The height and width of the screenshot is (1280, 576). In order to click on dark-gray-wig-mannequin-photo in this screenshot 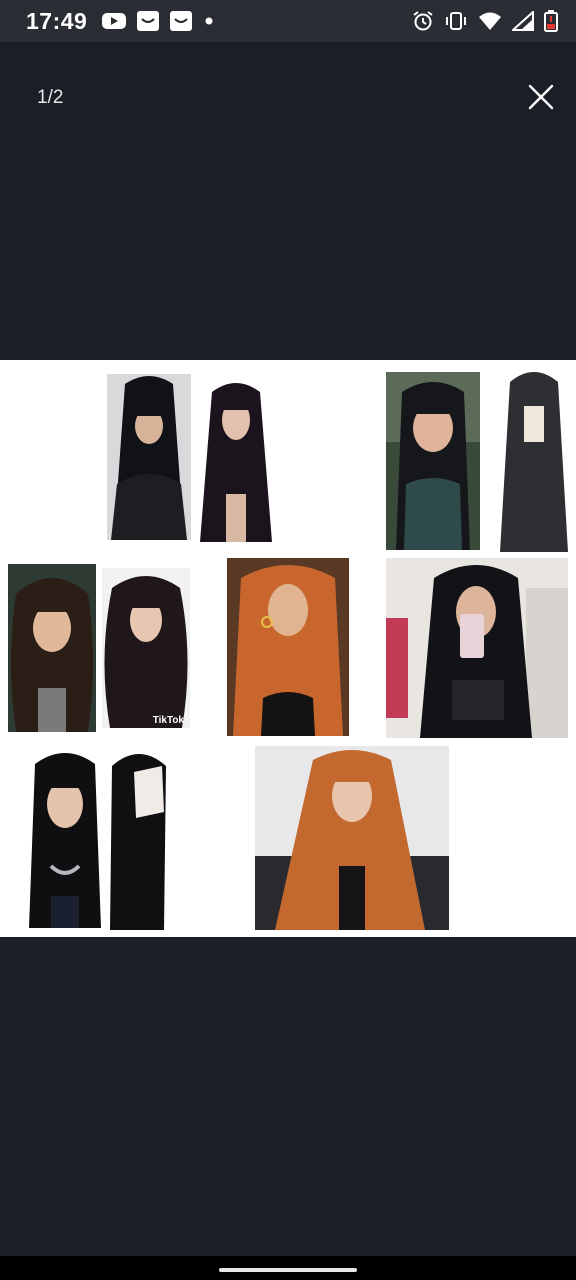, I will do `click(534, 459)`.